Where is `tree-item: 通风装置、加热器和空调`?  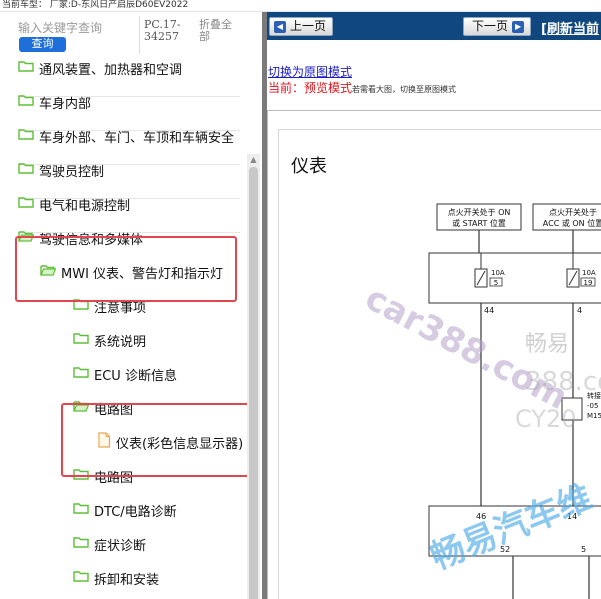
tree-item: 通风装置、加热器和空调 is located at coordinates (100, 68).